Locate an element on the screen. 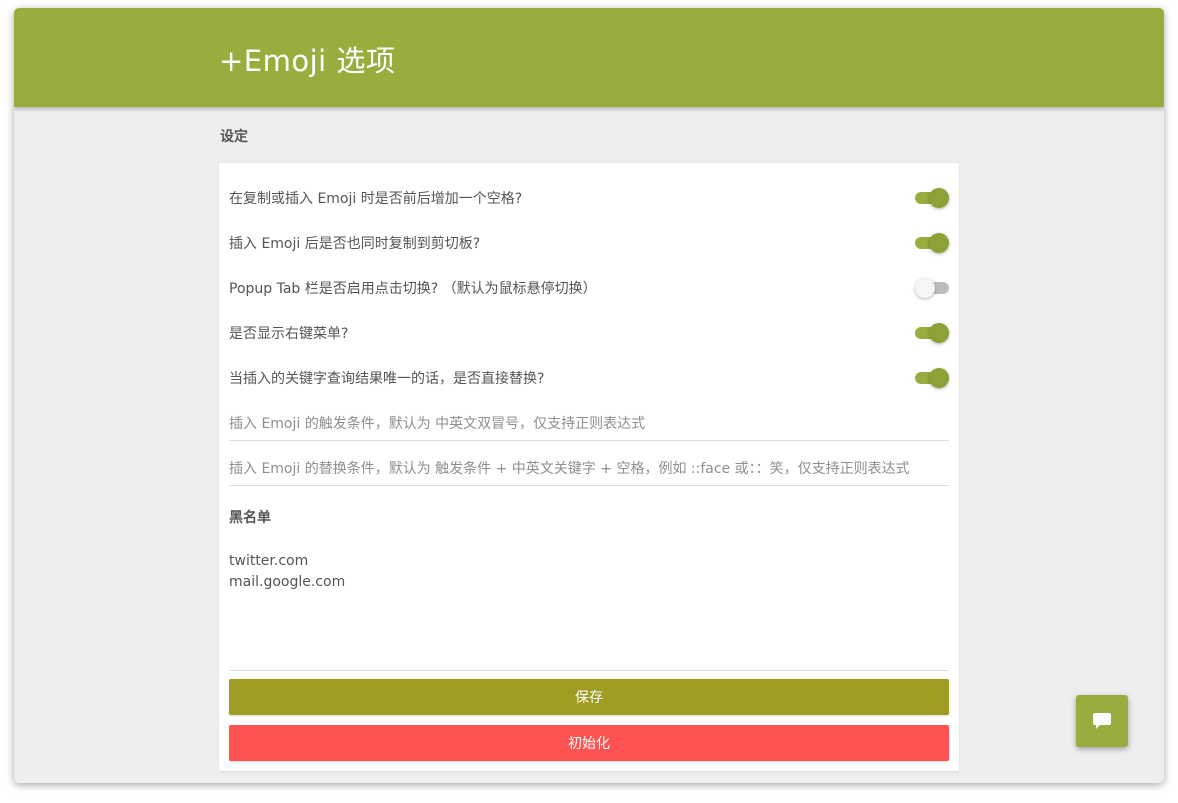  setting-label: 当插入的关键字查询结果唯一的话，是否直接替换? is located at coordinates (387, 379).